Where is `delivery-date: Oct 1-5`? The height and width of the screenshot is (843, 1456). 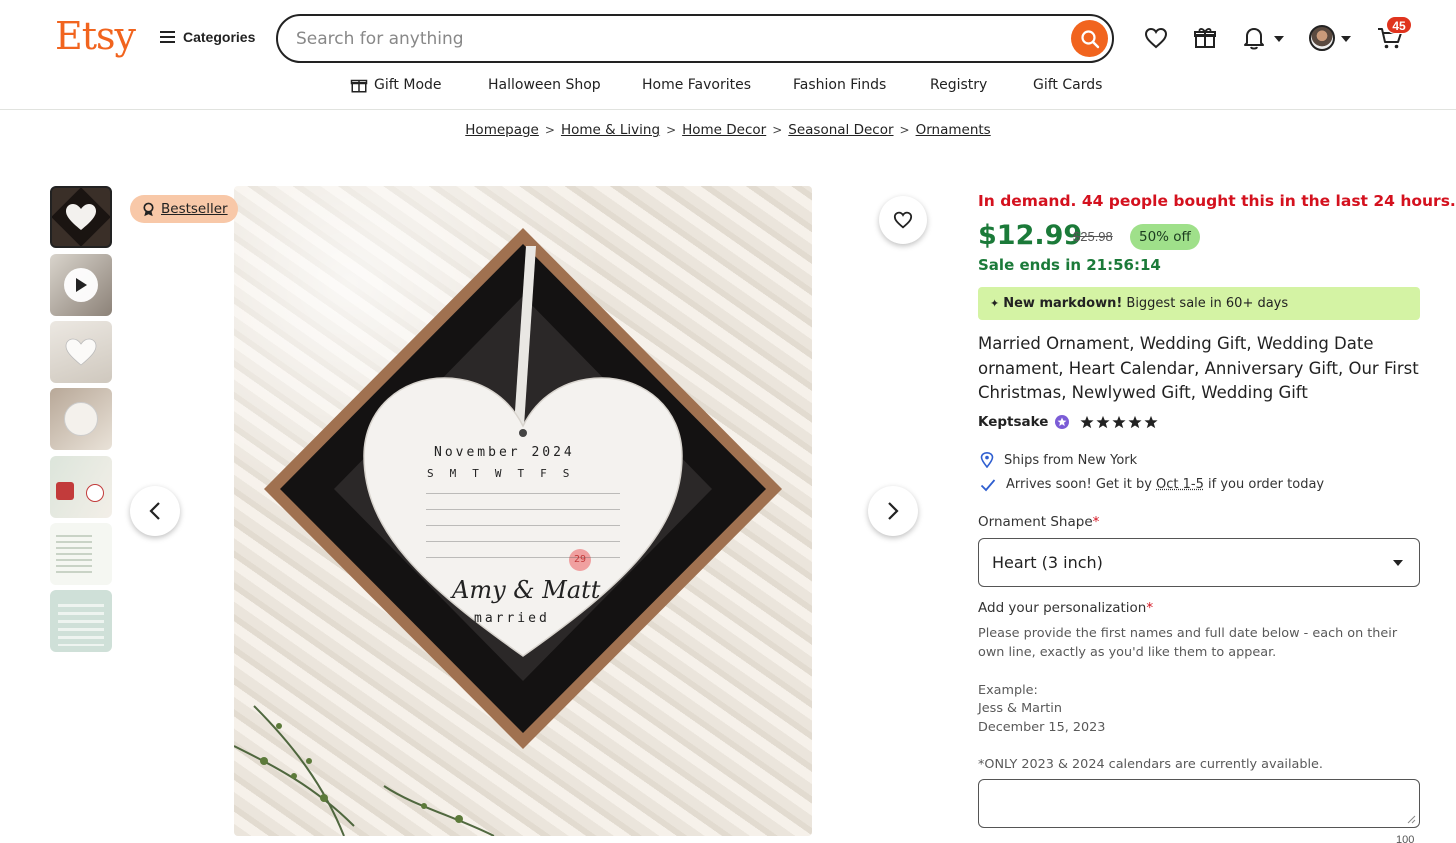 delivery-date: Oct 1-5 is located at coordinates (1180, 484).